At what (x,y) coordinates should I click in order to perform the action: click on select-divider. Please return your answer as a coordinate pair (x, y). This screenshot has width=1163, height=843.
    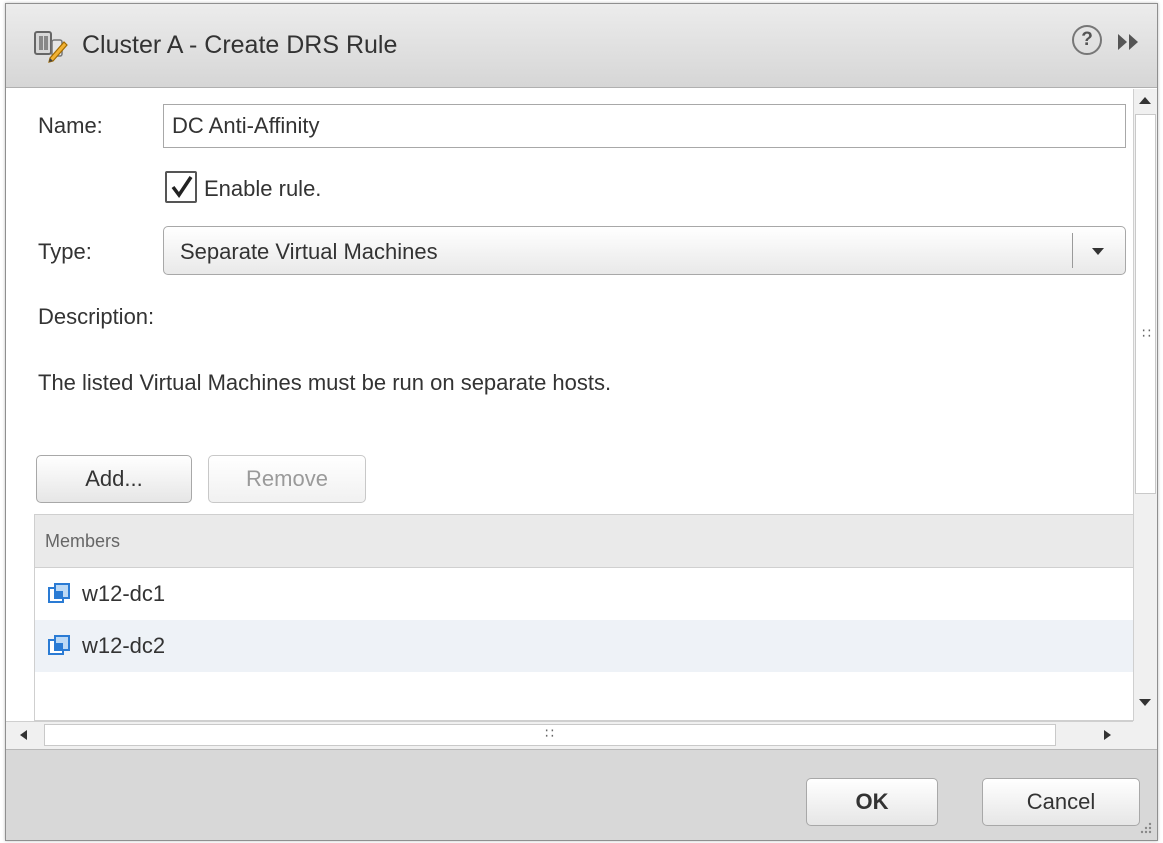
    Looking at the image, I should click on (1072, 250).